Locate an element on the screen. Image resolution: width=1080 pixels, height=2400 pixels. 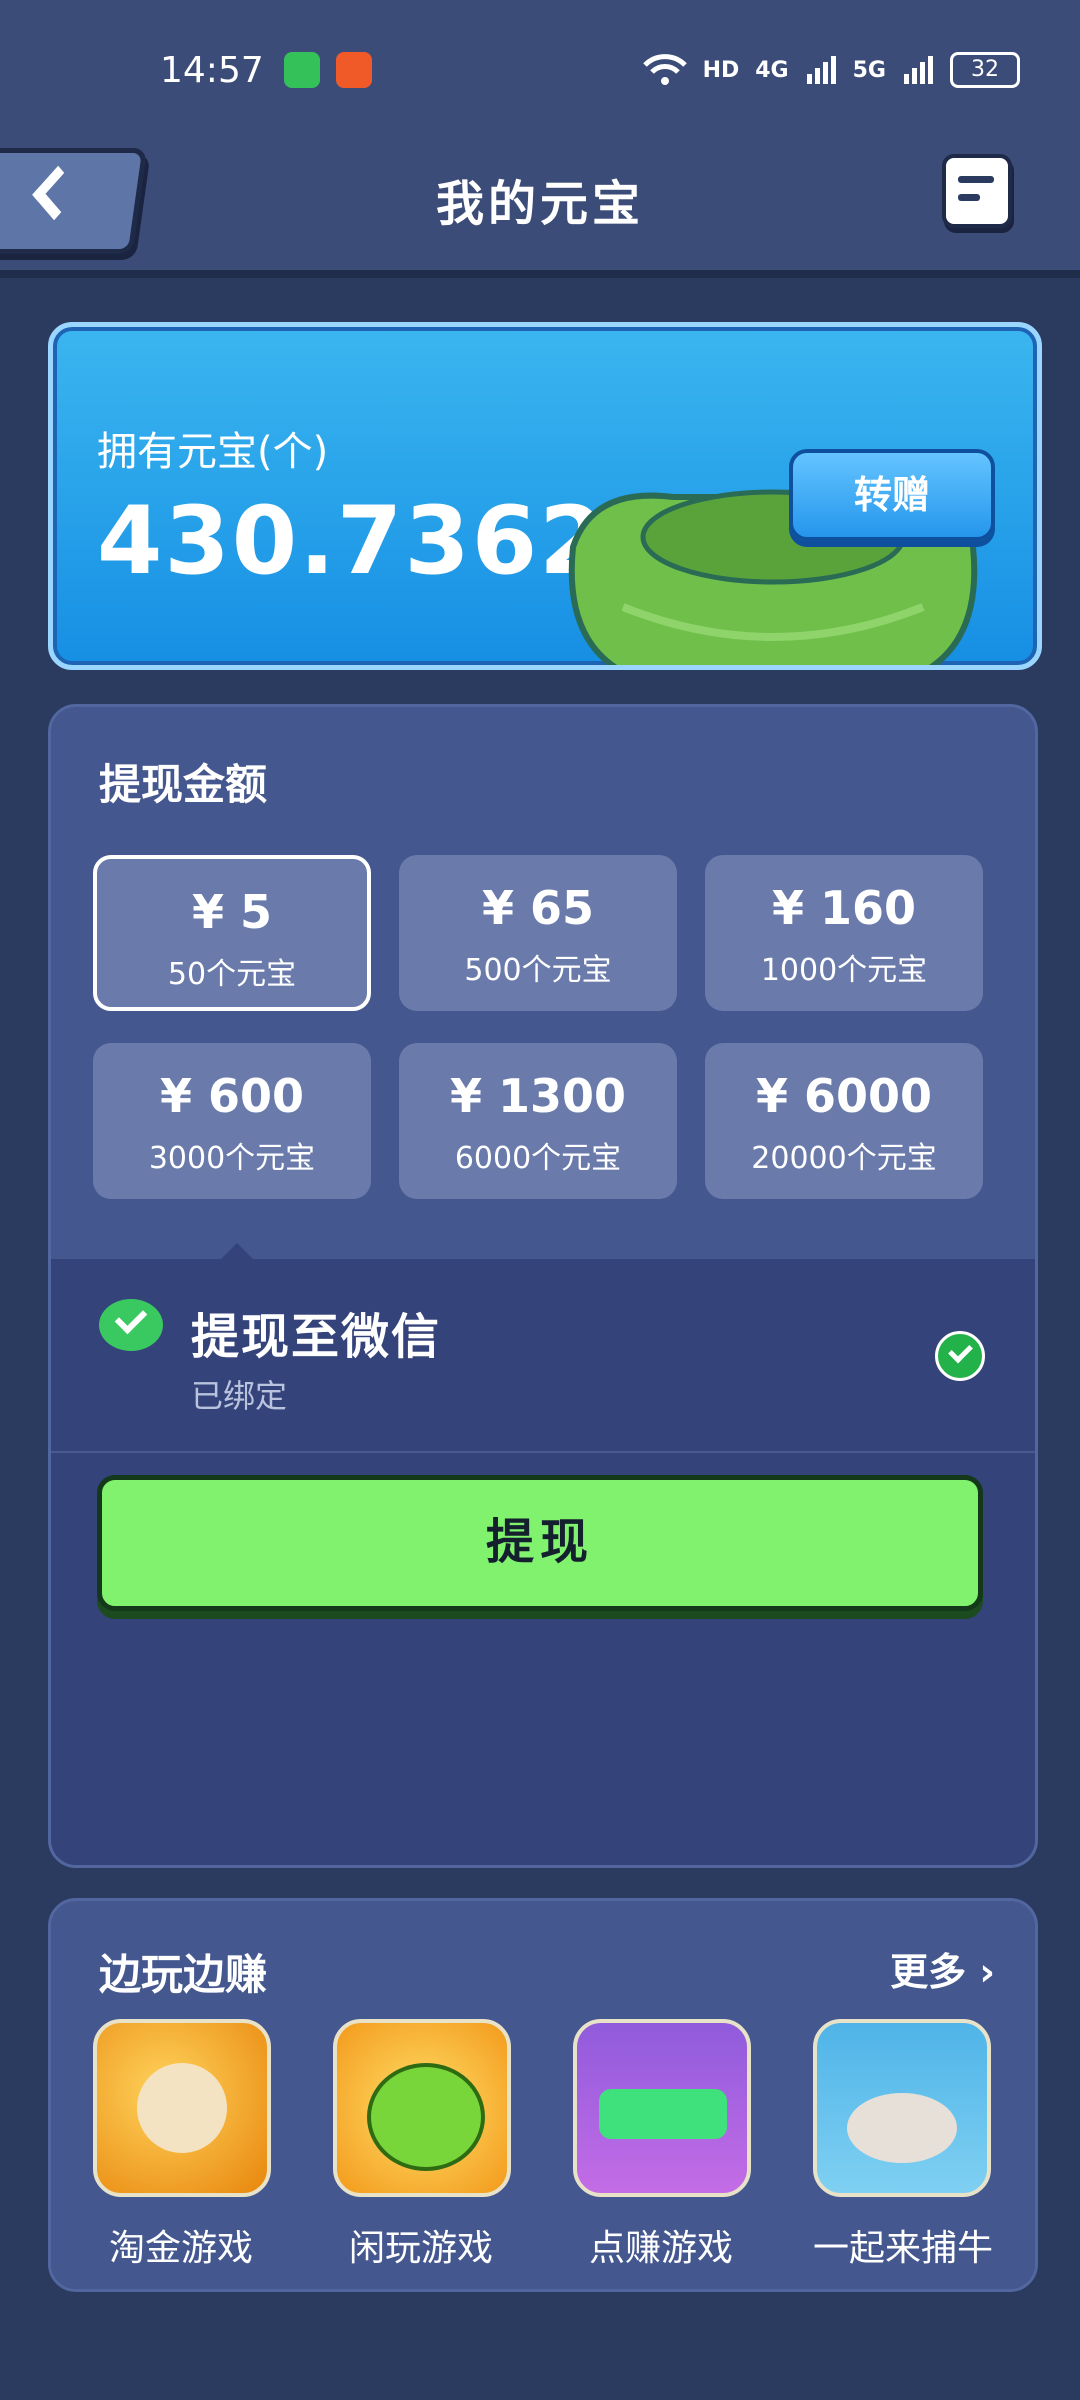
option-price: ¥ 1300 is located at coordinates (538, 1096).